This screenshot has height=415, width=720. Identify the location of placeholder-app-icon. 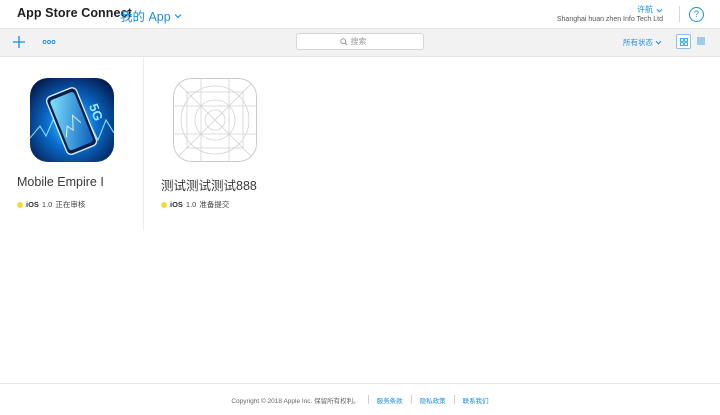
(215, 120).